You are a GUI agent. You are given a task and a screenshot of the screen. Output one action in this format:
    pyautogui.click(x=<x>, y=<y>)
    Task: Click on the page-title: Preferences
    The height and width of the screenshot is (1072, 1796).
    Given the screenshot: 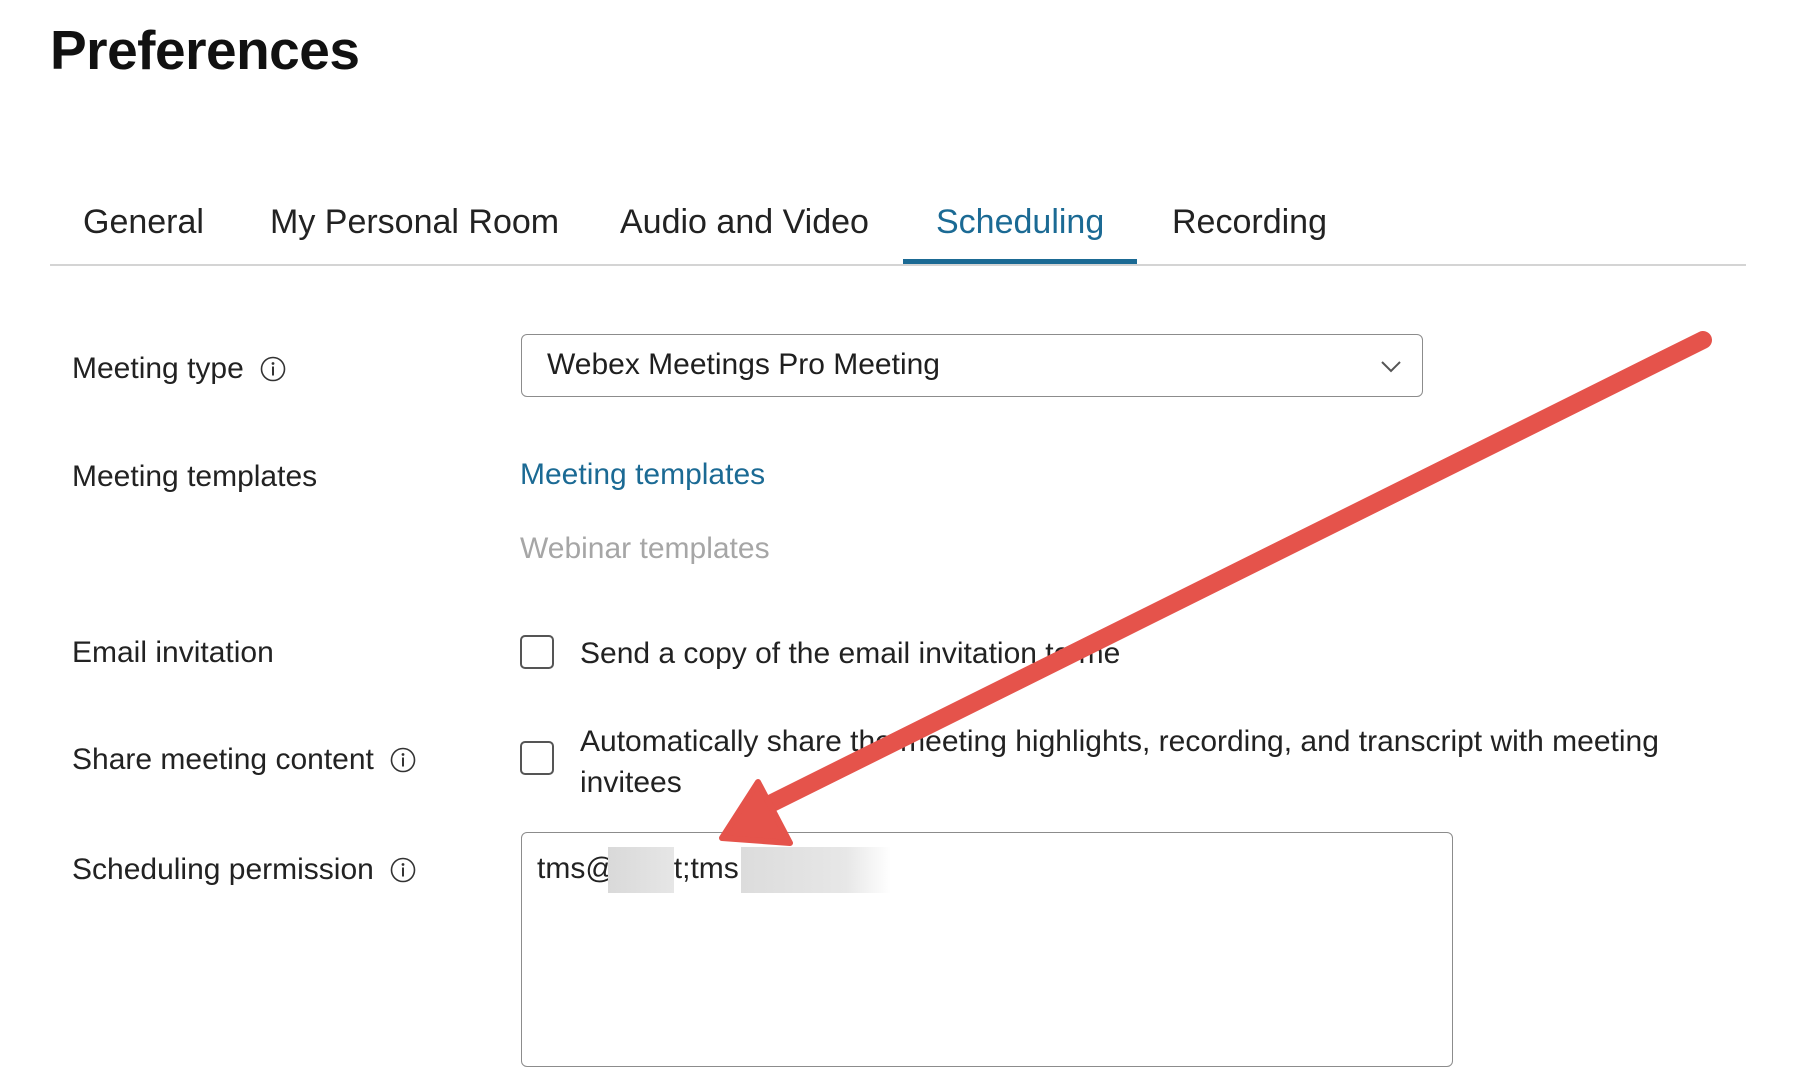 What is the action you would take?
    pyautogui.click(x=205, y=50)
    